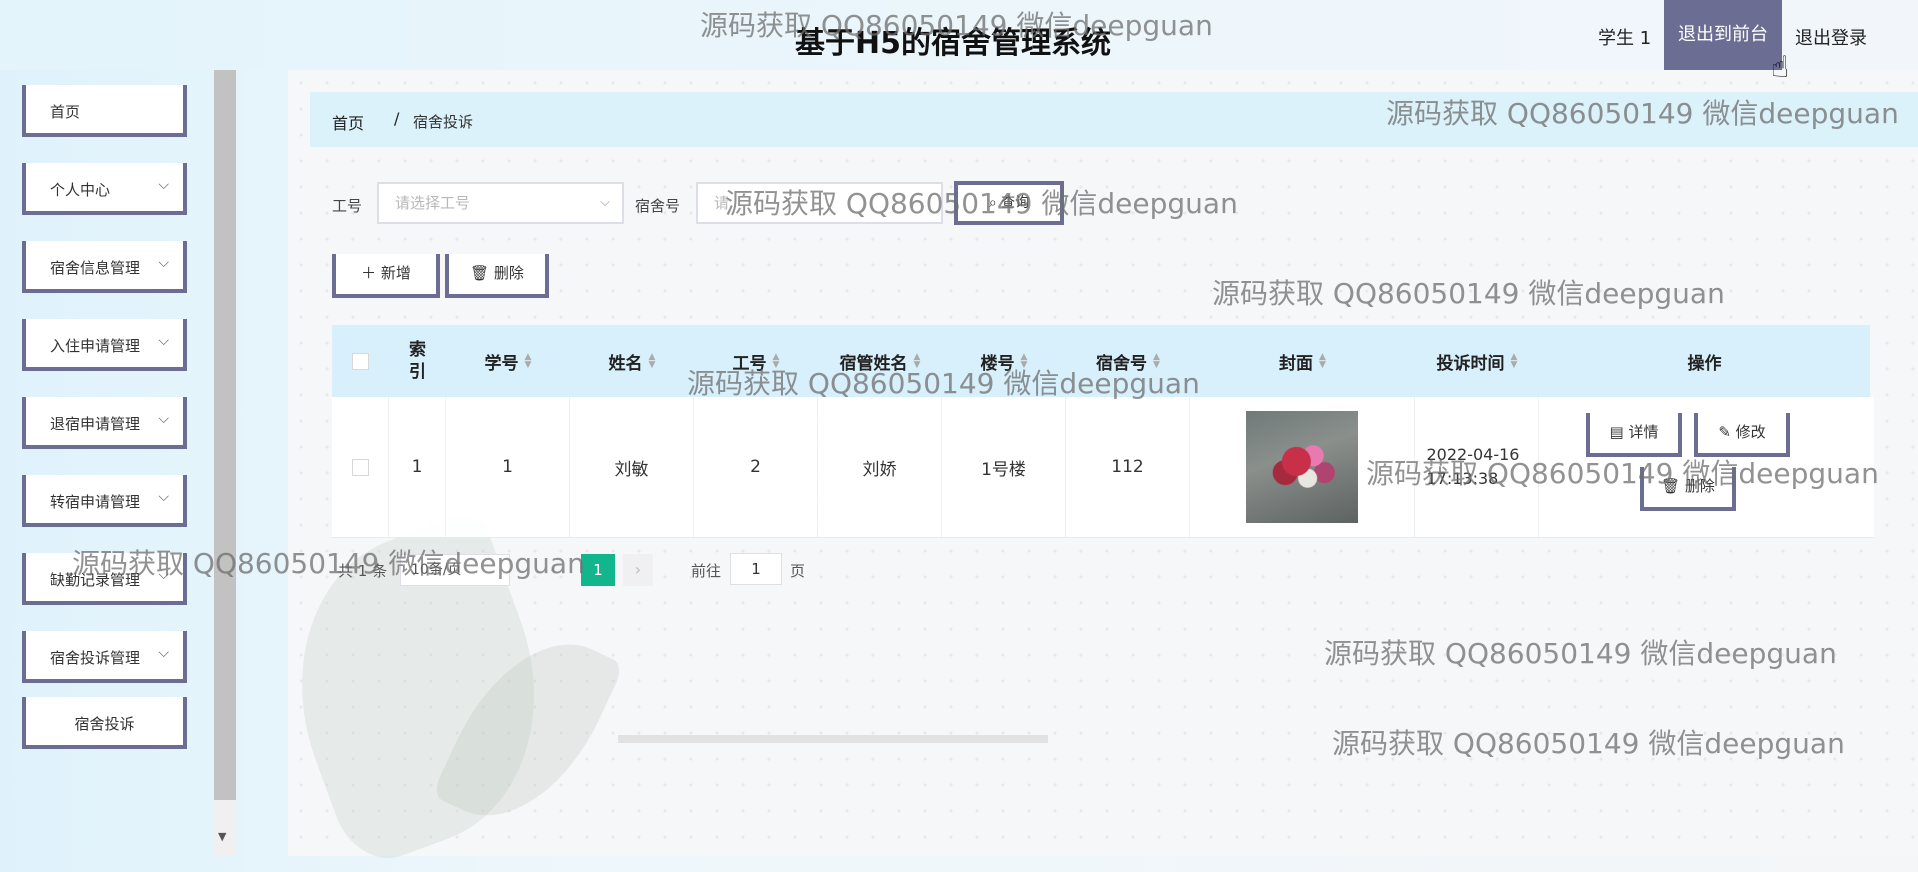  I want to click on col-sushe: 宿舍号 ▲ ▼, so click(1128, 361).